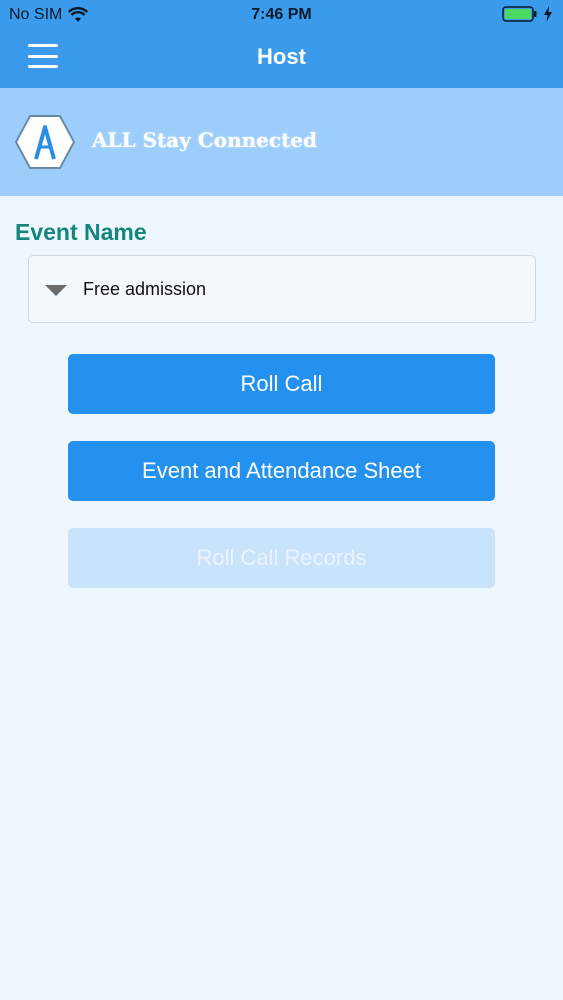  What do you see at coordinates (145, 289) in the screenshot?
I see `dropdown-selected-value: Free admission` at bounding box center [145, 289].